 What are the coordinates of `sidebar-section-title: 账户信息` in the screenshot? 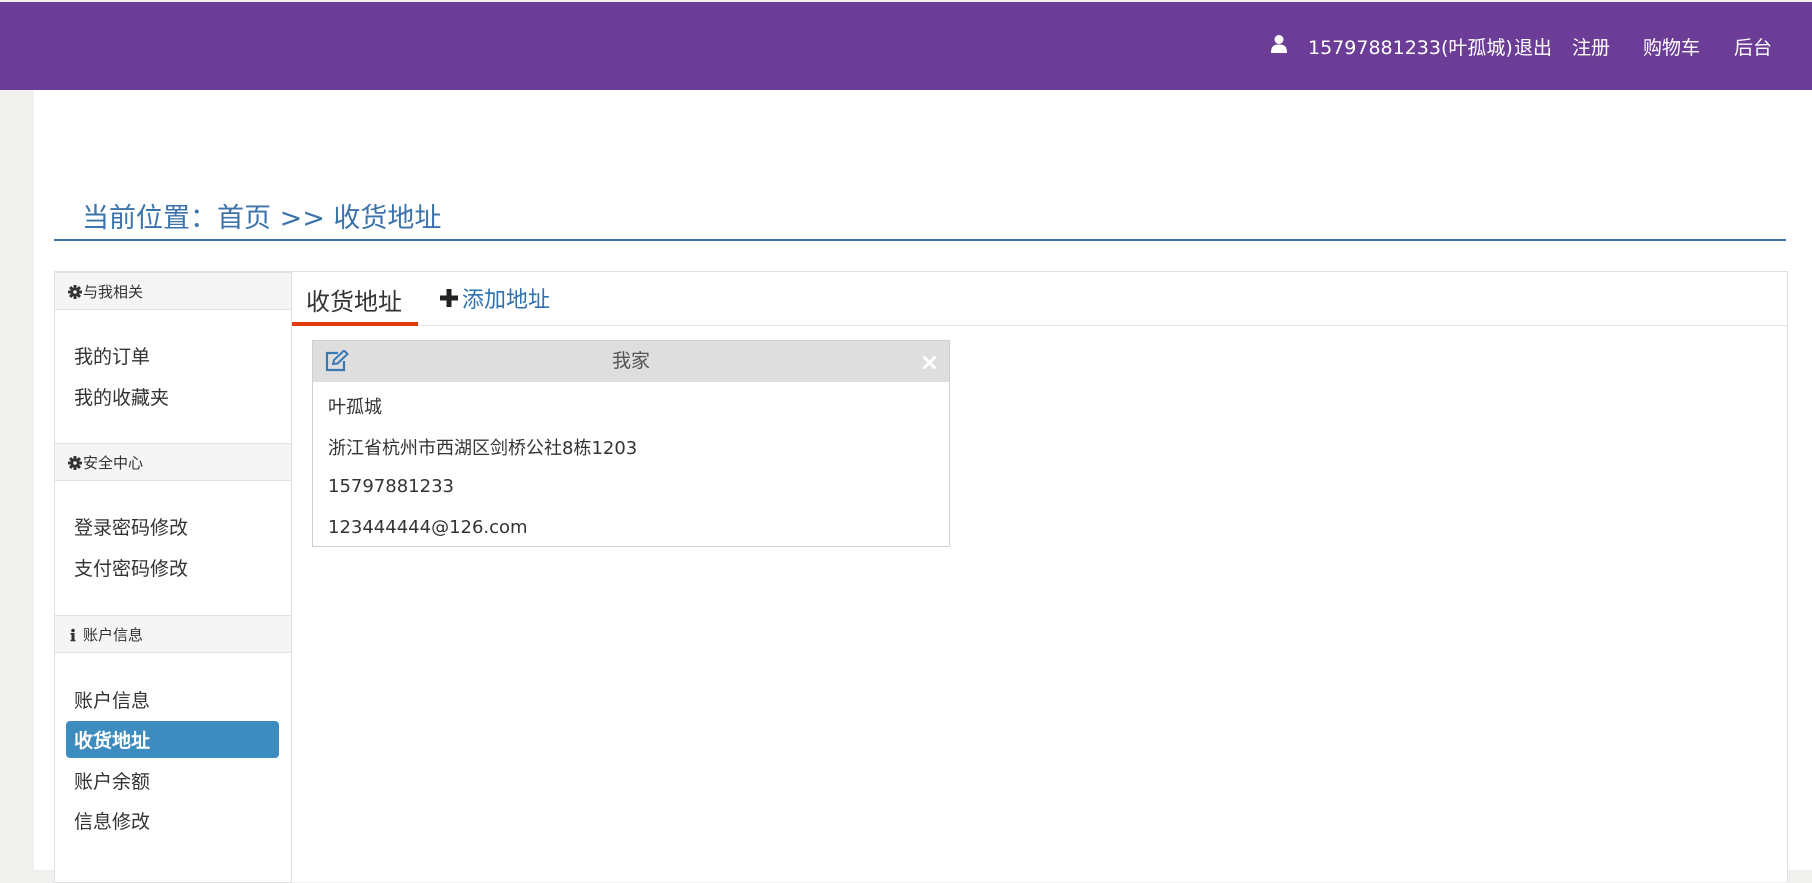 It's located at (113, 635).